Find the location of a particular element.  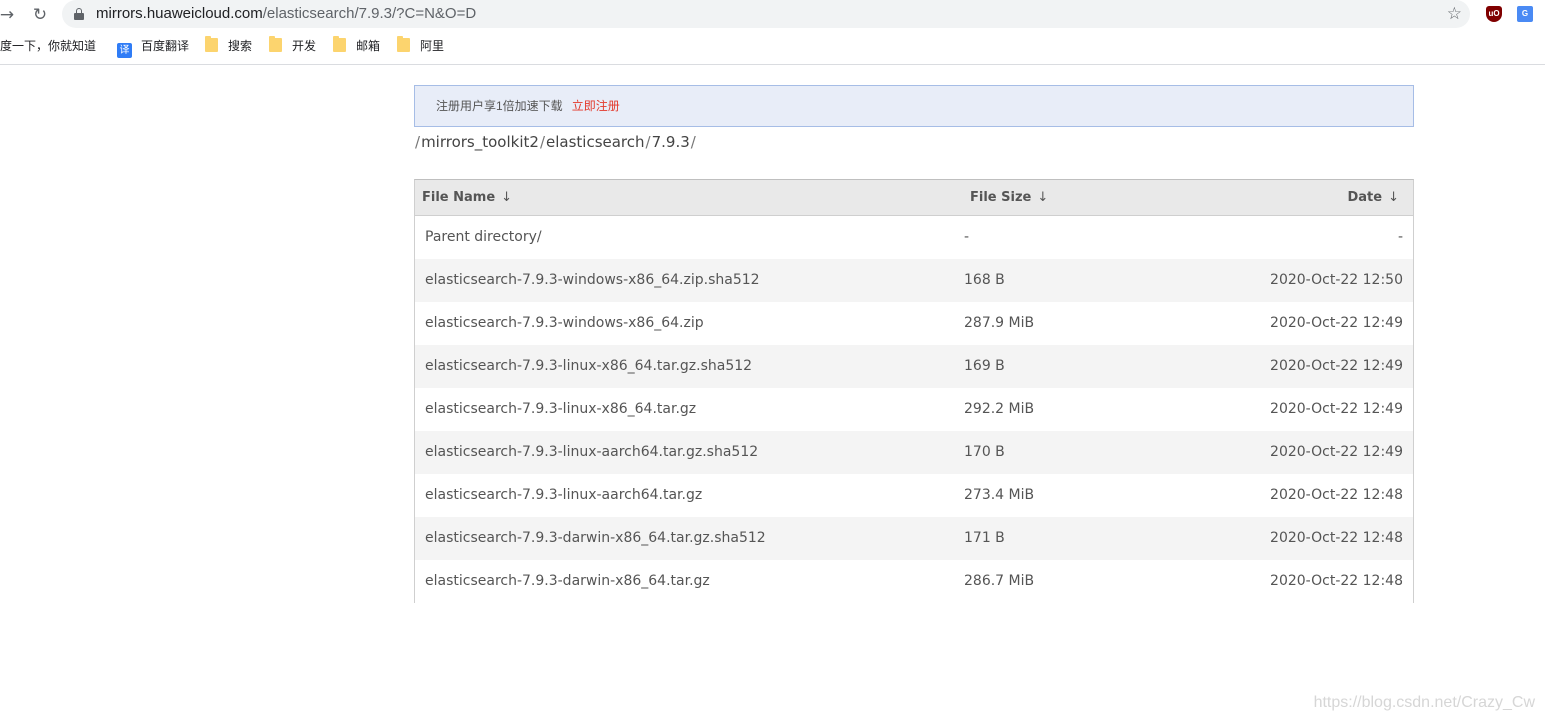

table-row: Parent directory/ - - is located at coordinates (914, 237).